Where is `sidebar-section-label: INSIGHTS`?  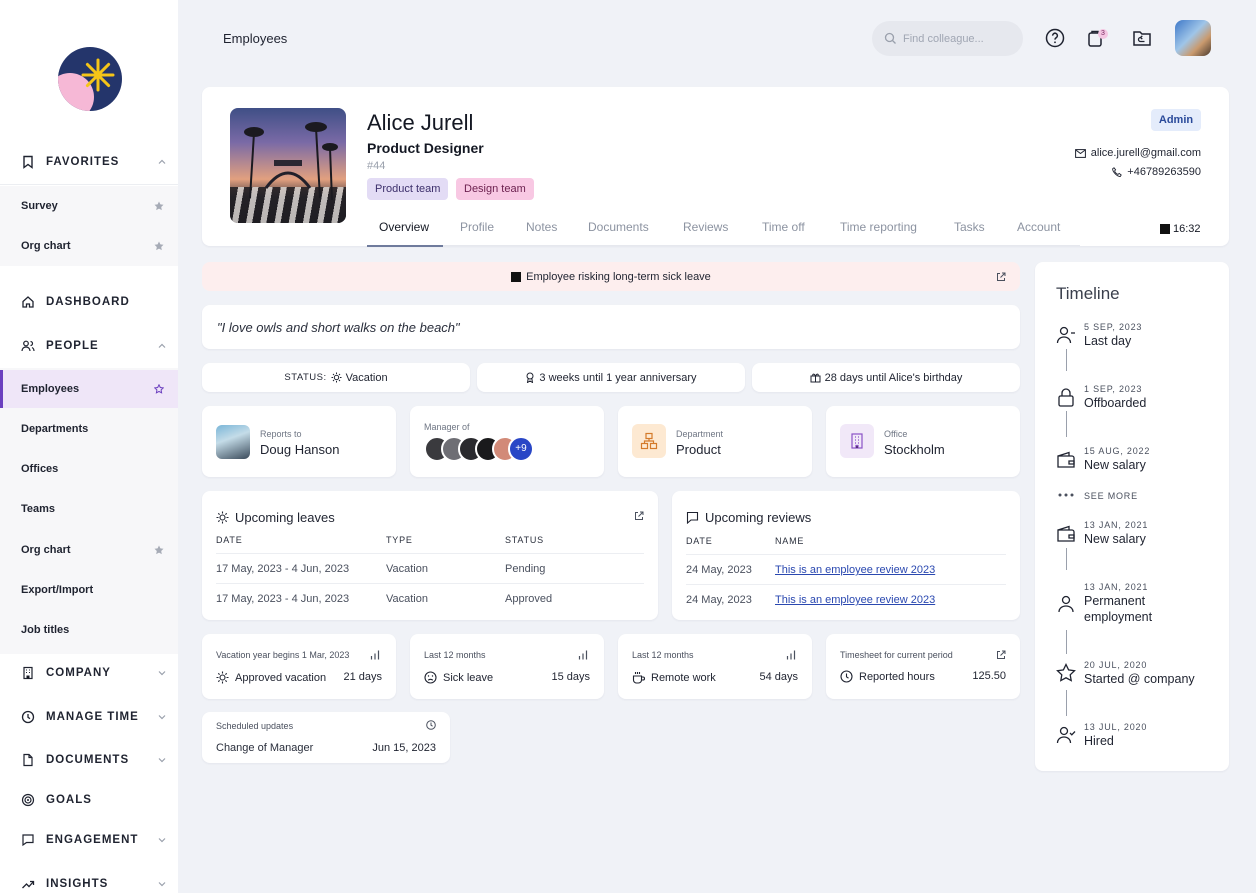
sidebar-section-label: INSIGHTS is located at coordinates (77, 884).